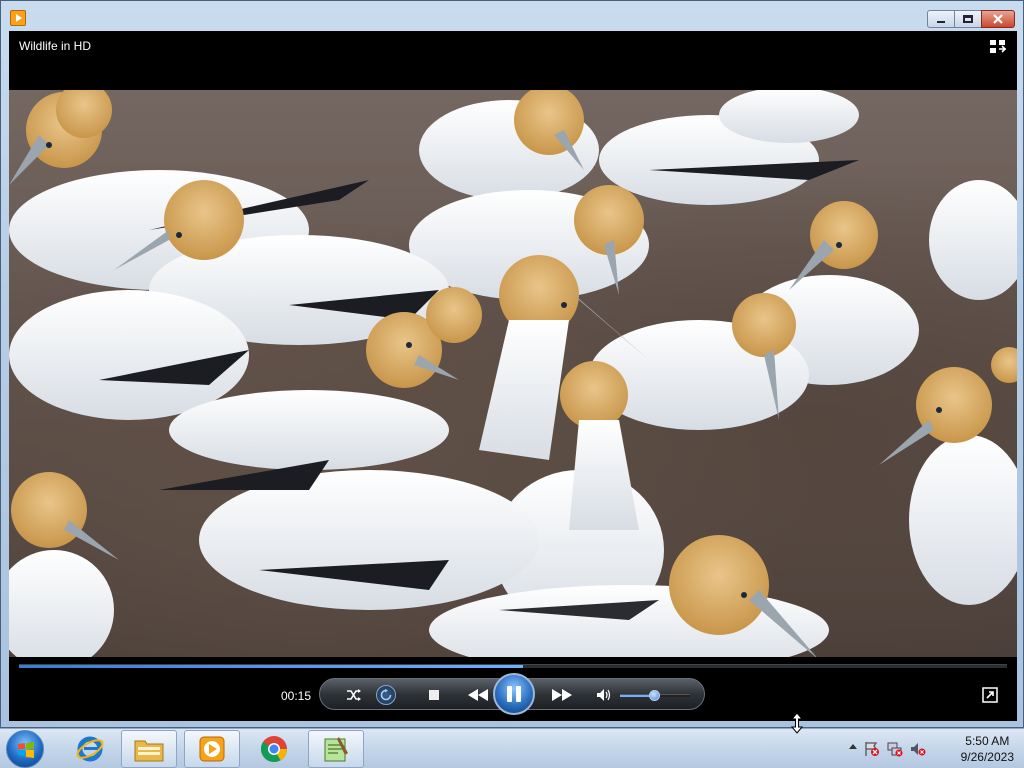  What do you see at coordinates (296, 696) in the screenshot?
I see `elapsed-time: 00:15` at bounding box center [296, 696].